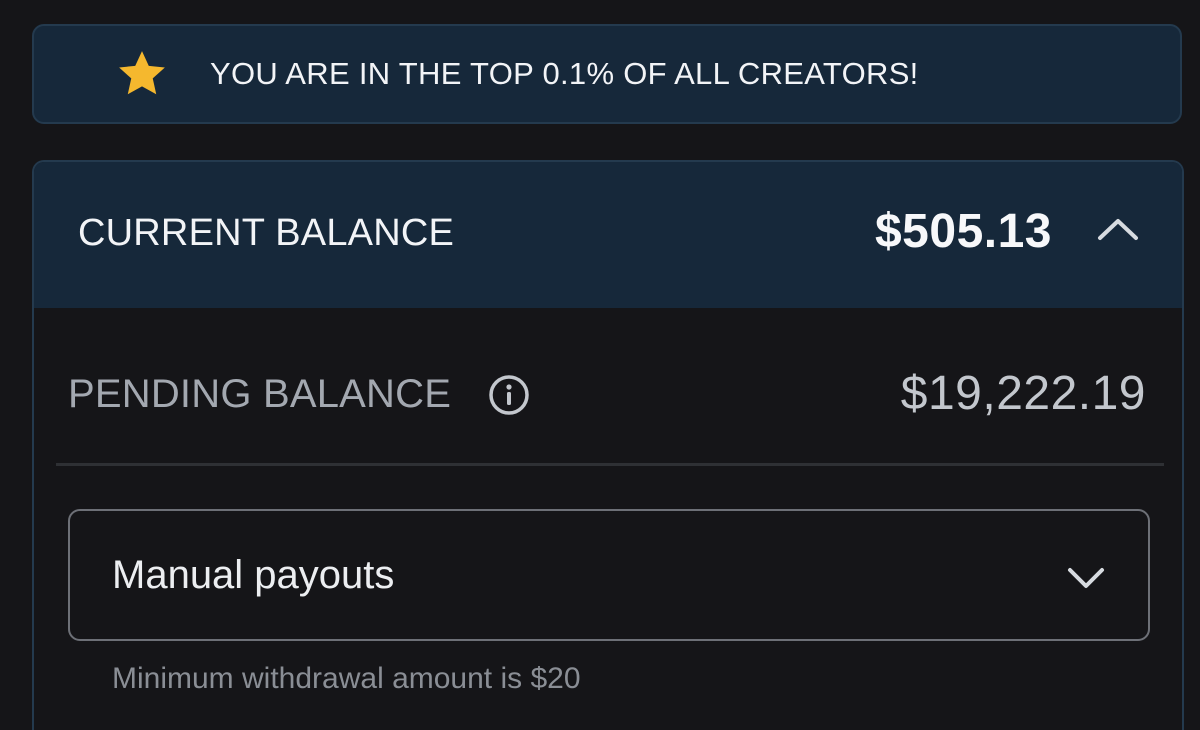 The width and height of the screenshot is (1200, 730). I want to click on star-icon, so click(142, 74).